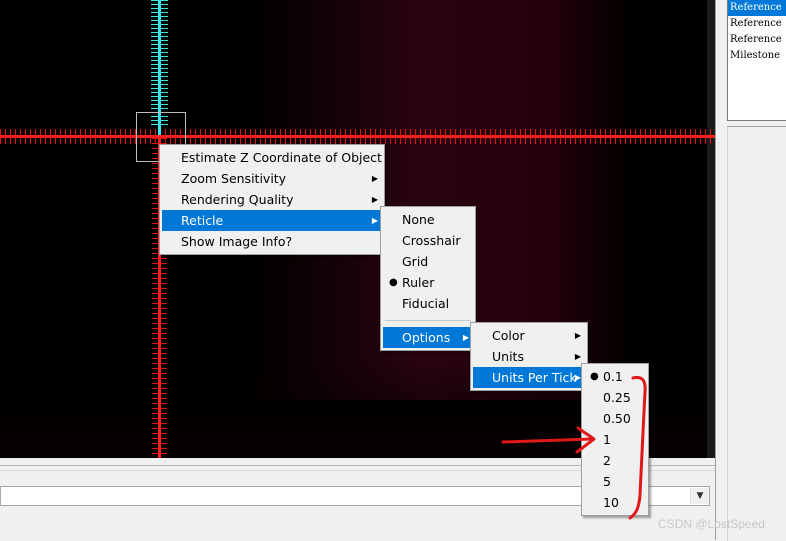  What do you see at coordinates (607, 460) in the screenshot?
I see `menu-item-label: 2` at bounding box center [607, 460].